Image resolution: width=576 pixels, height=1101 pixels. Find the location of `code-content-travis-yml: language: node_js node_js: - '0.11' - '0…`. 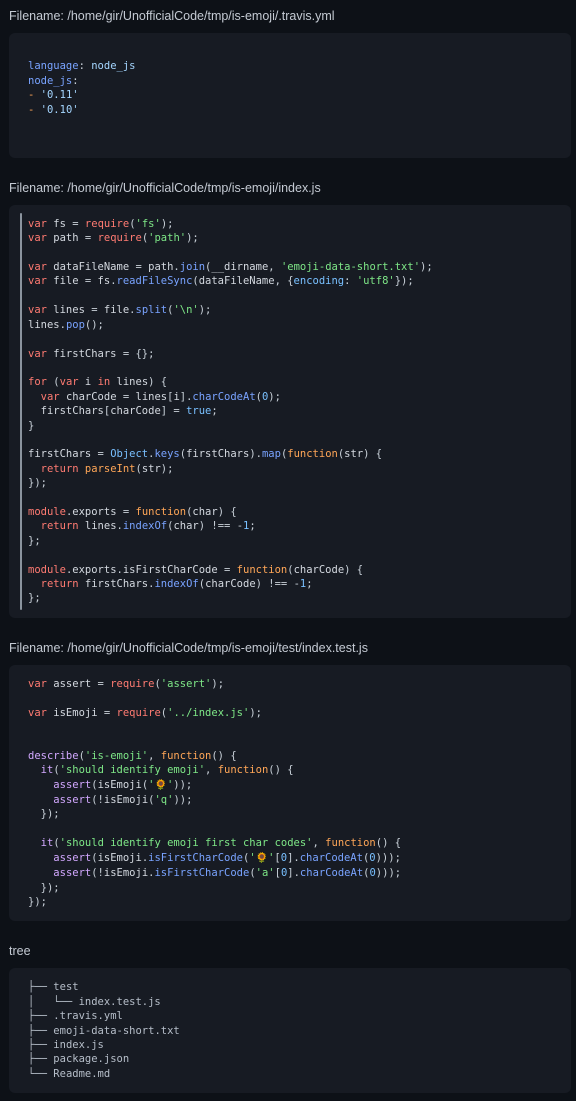

code-content-travis-yml: language: node_js node_js: - '0.11' - '0… is located at coordinates (82, 88).